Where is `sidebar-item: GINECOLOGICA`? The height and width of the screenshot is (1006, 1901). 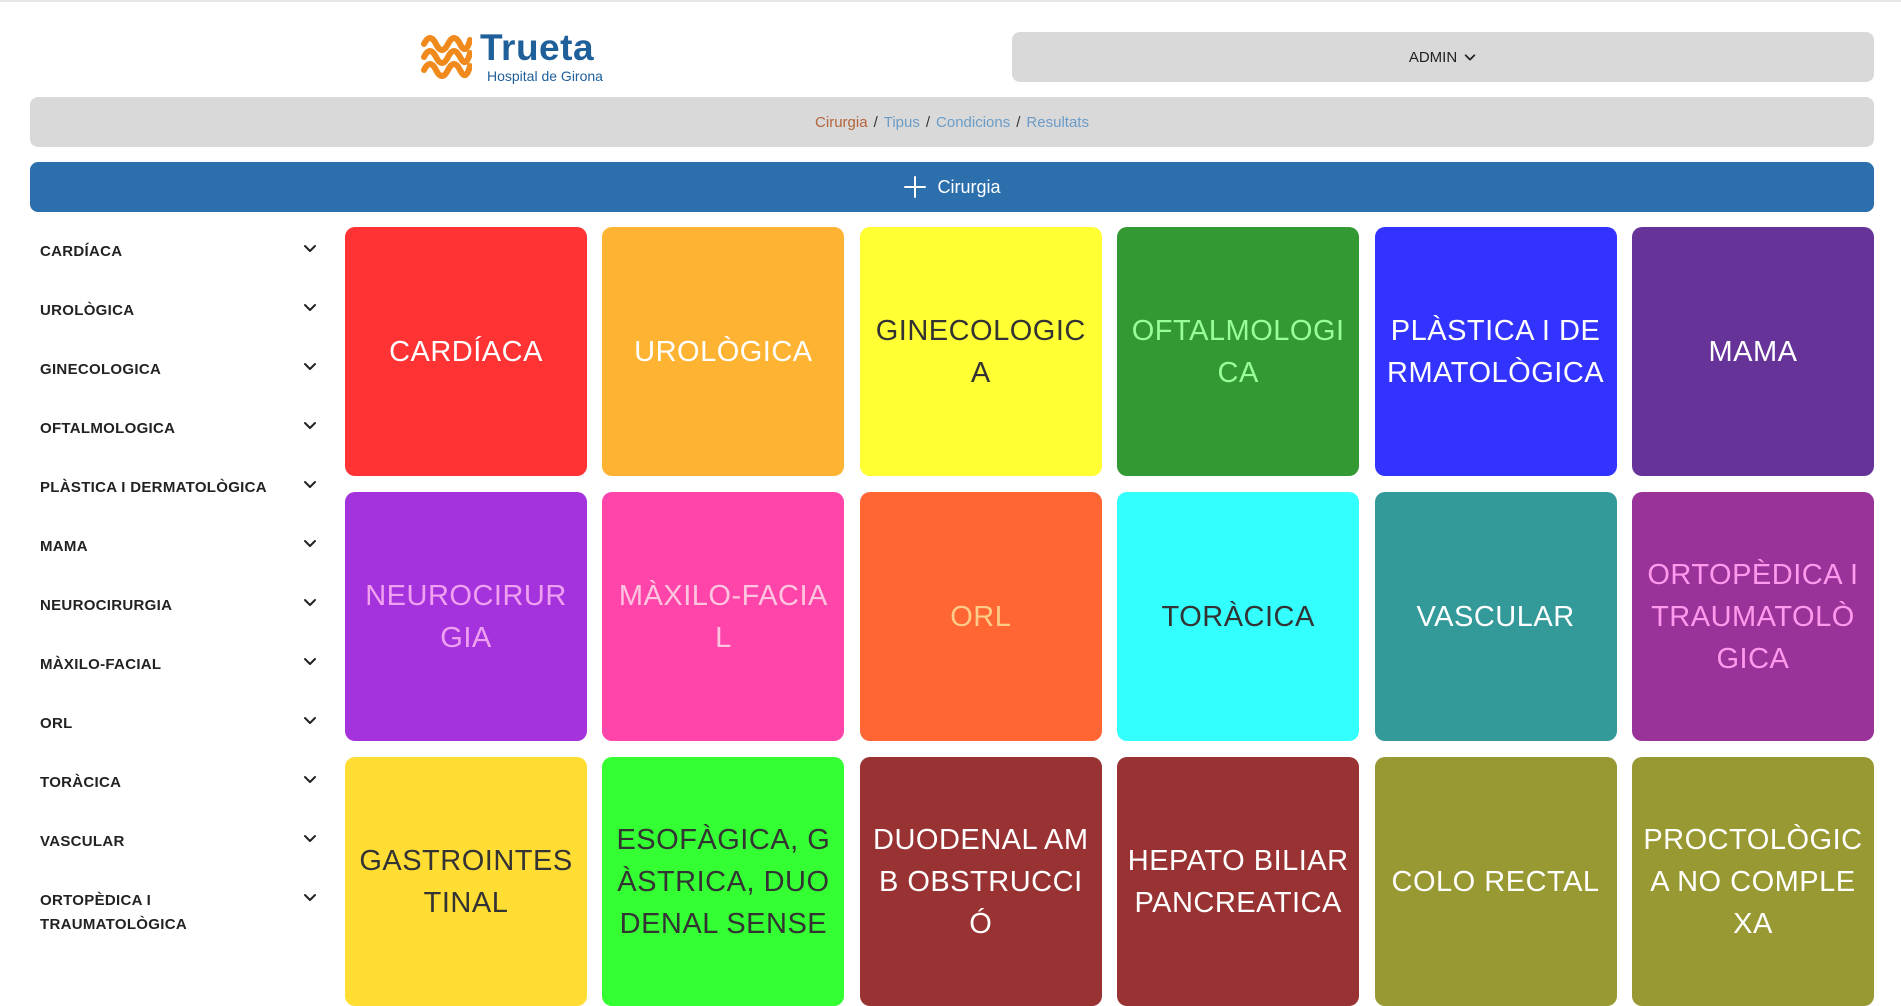 sidebar-item: GINECOLOGICA is located at coordinates (180, 373).